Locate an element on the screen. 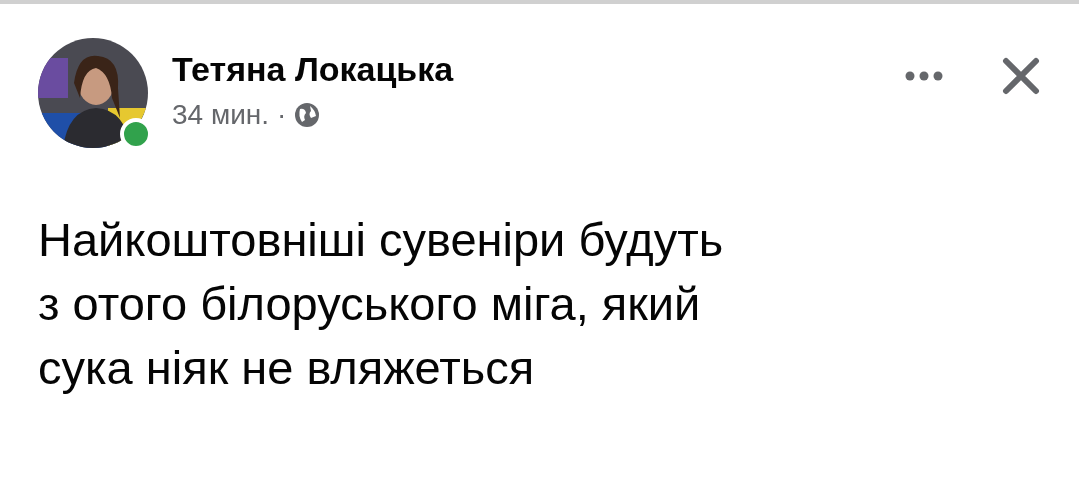  more-icon is located at coordinates (924, 76).